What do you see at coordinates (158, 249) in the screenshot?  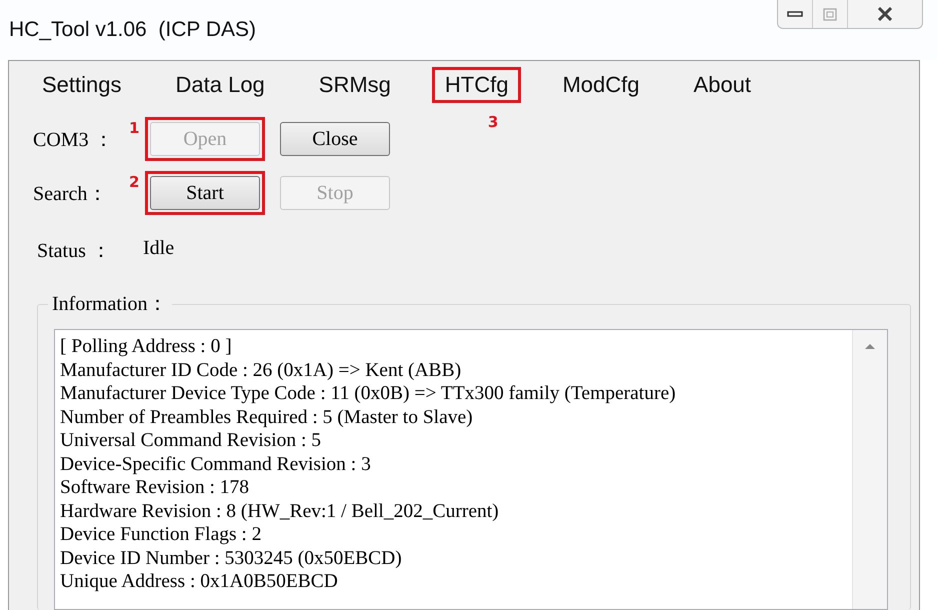 I see `status-value: Idle` at bounding box center [158, 249].